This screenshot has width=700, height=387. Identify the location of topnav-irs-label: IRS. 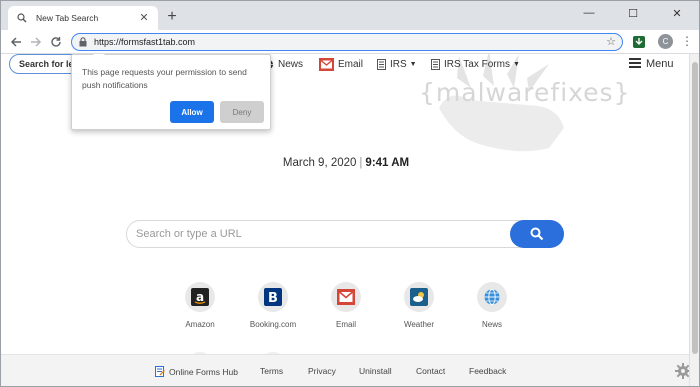
(398, 64).